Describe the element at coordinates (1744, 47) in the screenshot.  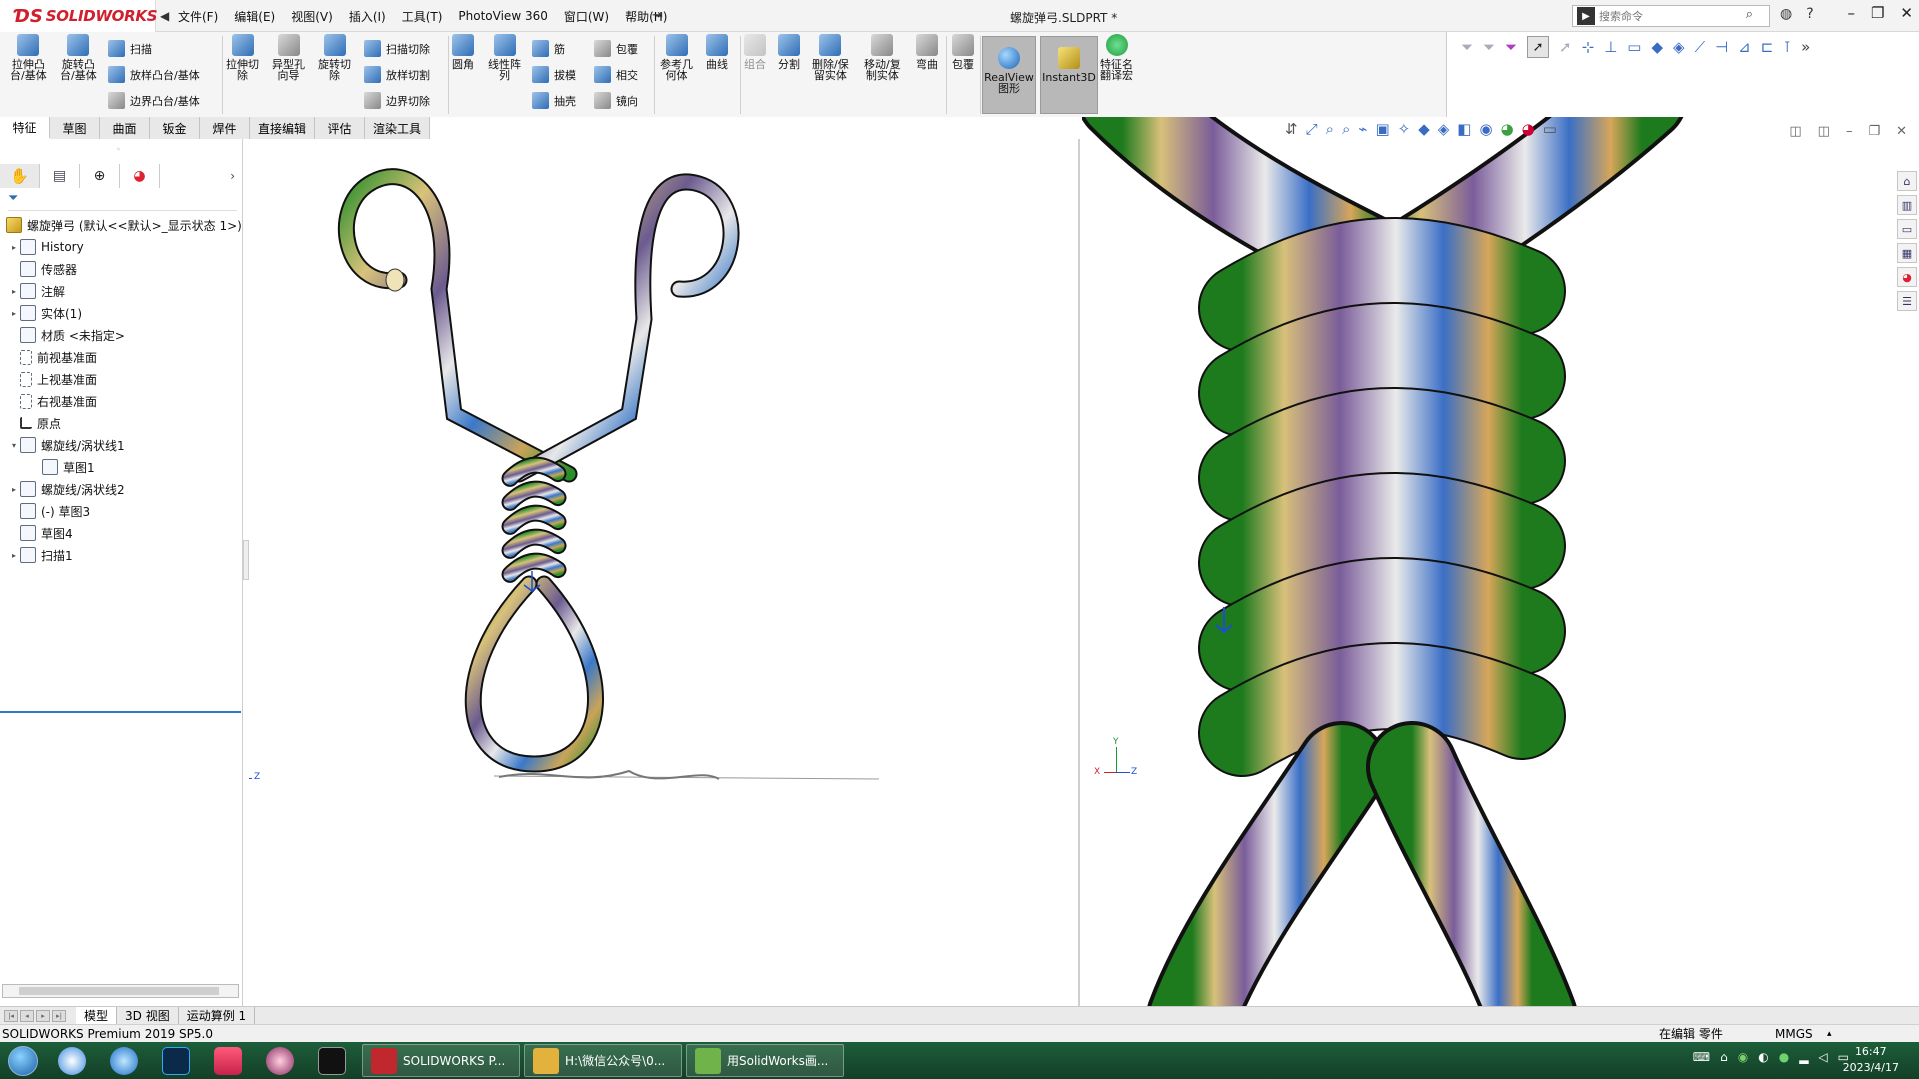
I see `mate-icon: ⊿` at that location.